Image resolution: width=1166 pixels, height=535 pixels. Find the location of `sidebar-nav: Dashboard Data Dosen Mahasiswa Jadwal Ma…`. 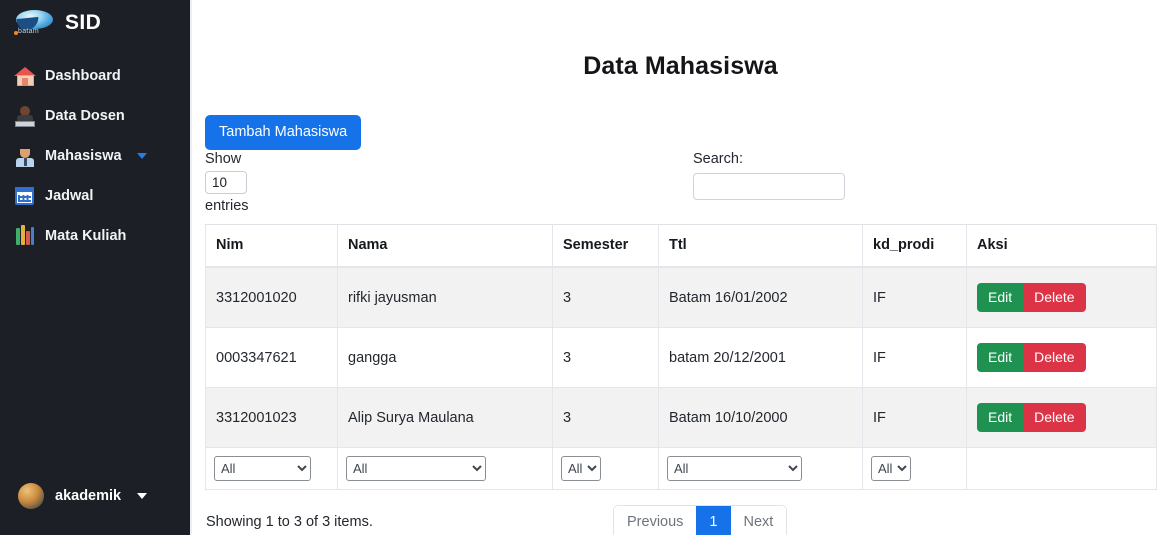

sidebar-nav: Dashboard Data Dosen Mahasiswa Jadwal Ma… is located at coordinates (95, 156).